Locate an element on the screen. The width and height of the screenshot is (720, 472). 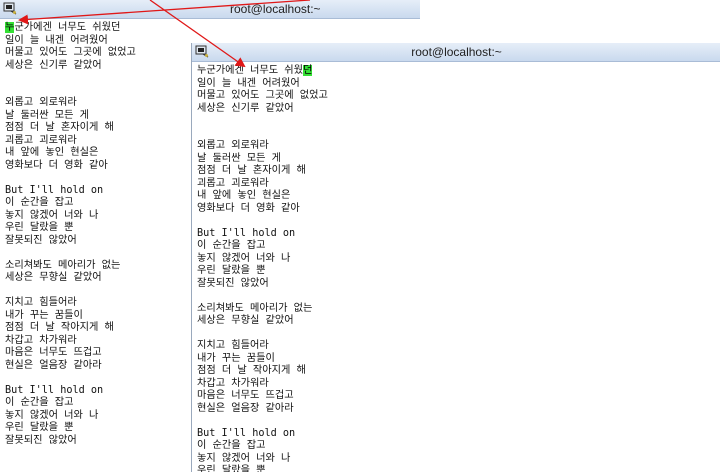
terminal-line: 영화보다 더 영화 같아 is located at coordinates (458, 209).